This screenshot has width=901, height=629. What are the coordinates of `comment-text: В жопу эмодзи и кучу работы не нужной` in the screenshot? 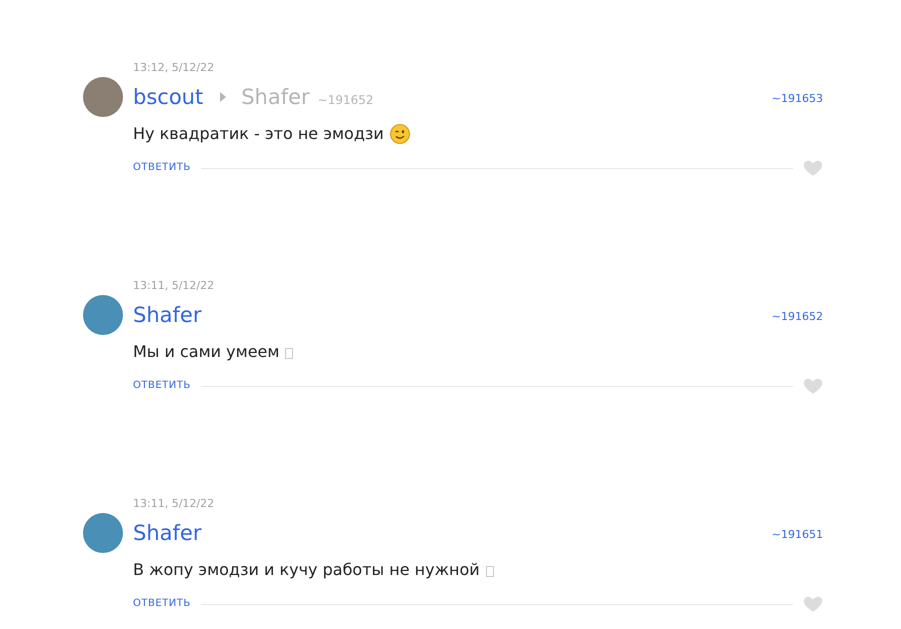 It's located at (306, 570).